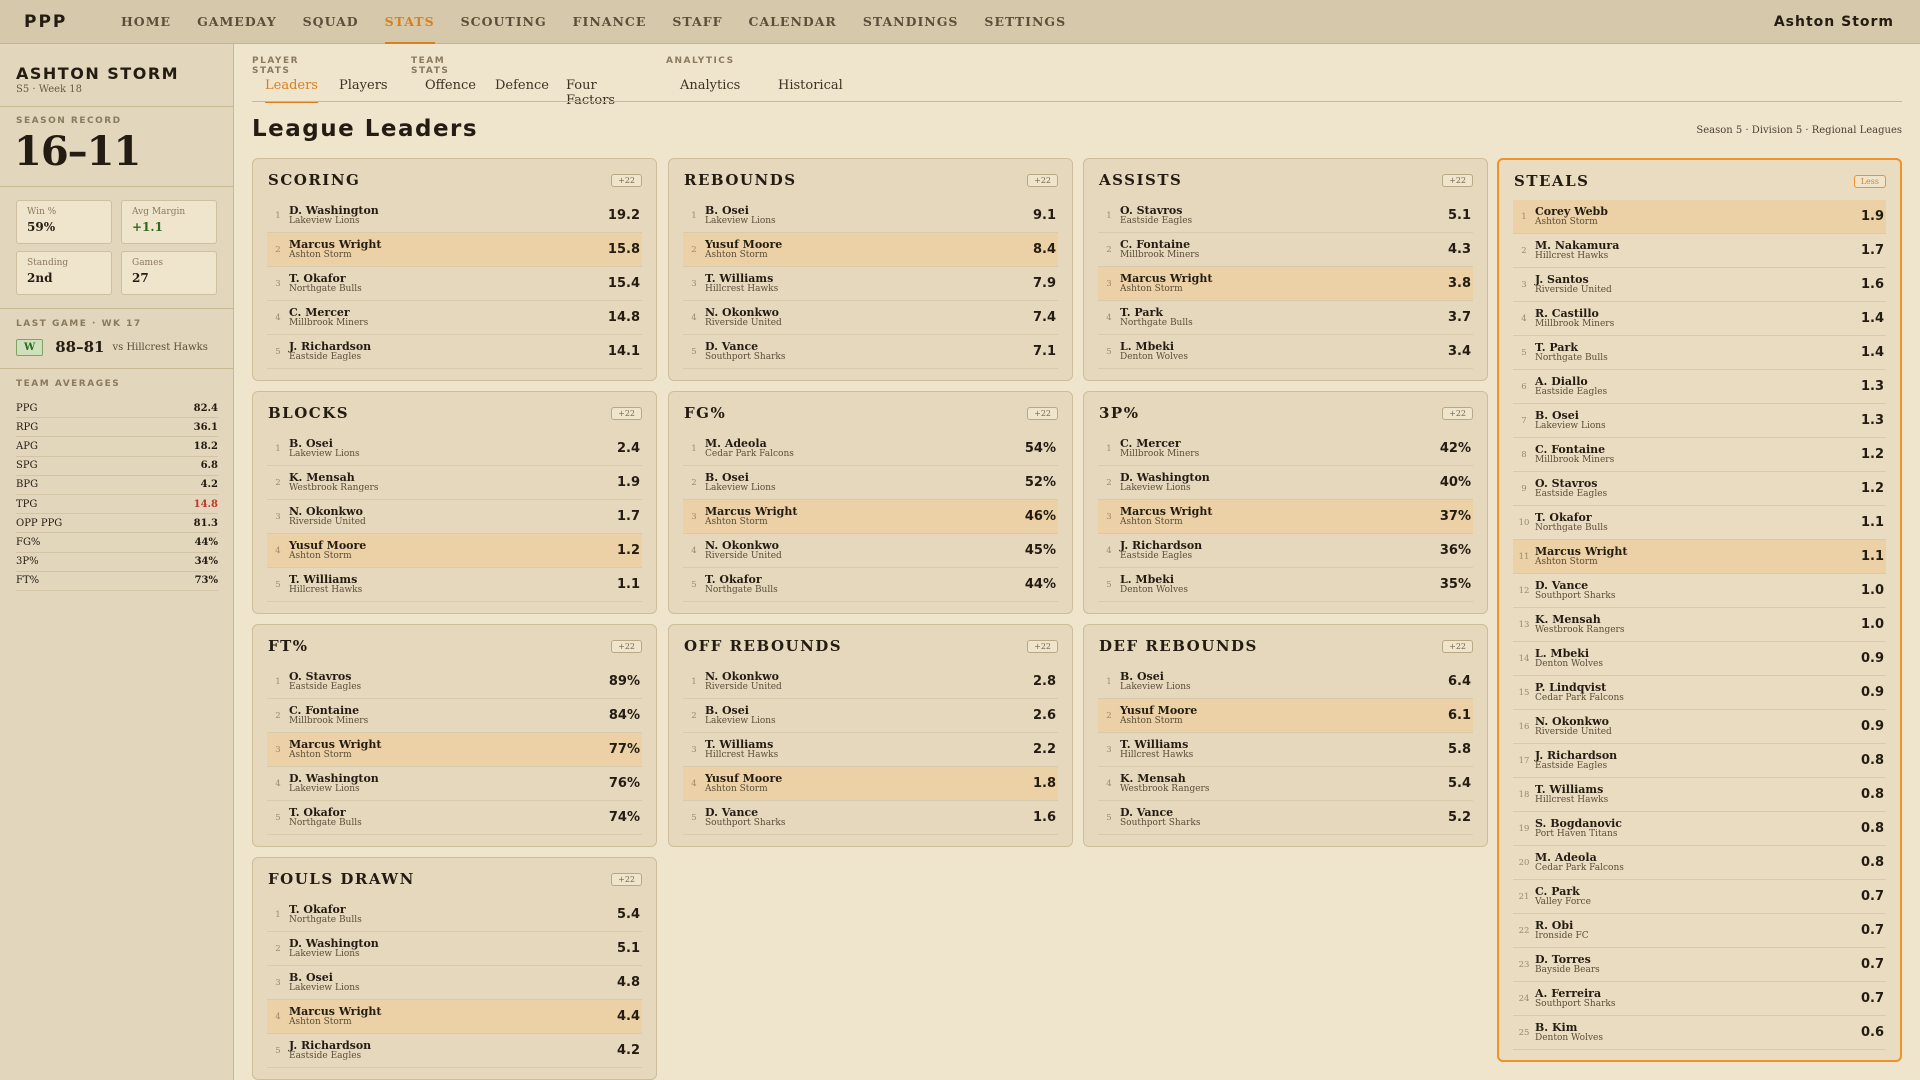 Image resolution: width=1920 pixels, height=1080 pixels. What do you see at coordinates (1285, 784) in the screenshot?
I see `leader-row: 4 K. Mensah Westbrook Rangers 5.4` at bounding box center [1285, 784].